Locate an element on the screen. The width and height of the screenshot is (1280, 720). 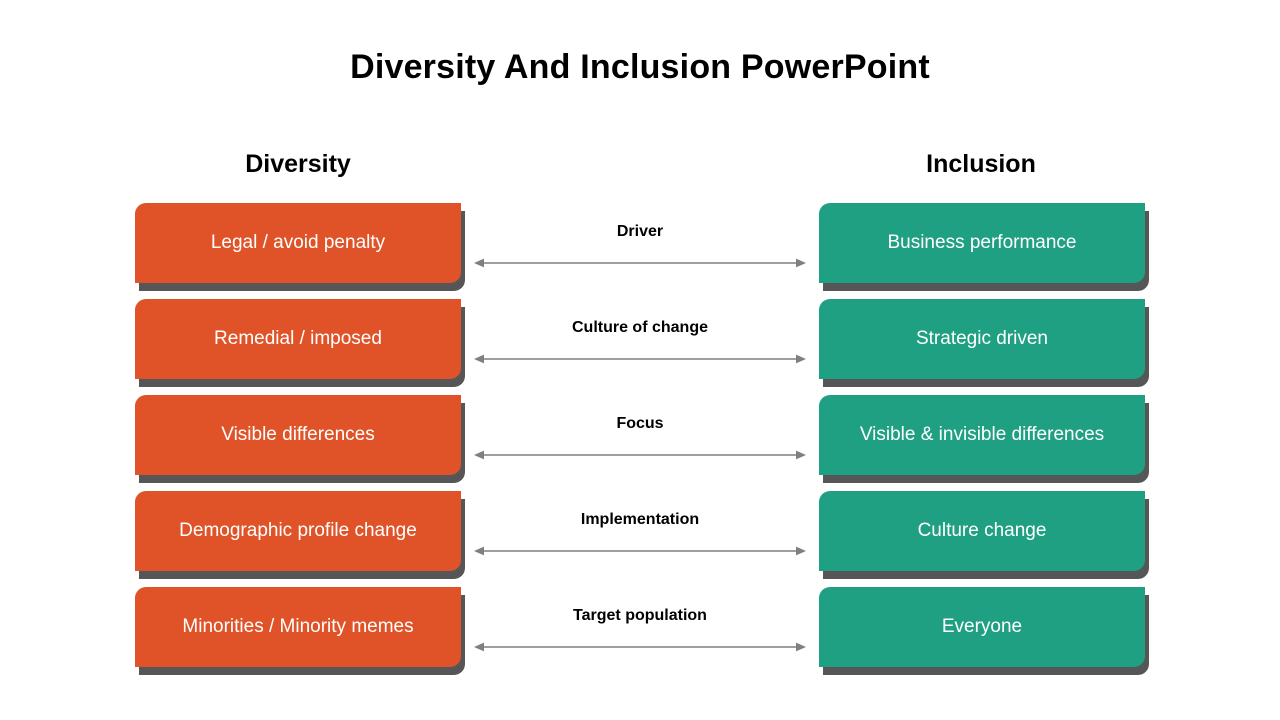
inclusion-box: Strategic driven is located at coordinates (984, 343).